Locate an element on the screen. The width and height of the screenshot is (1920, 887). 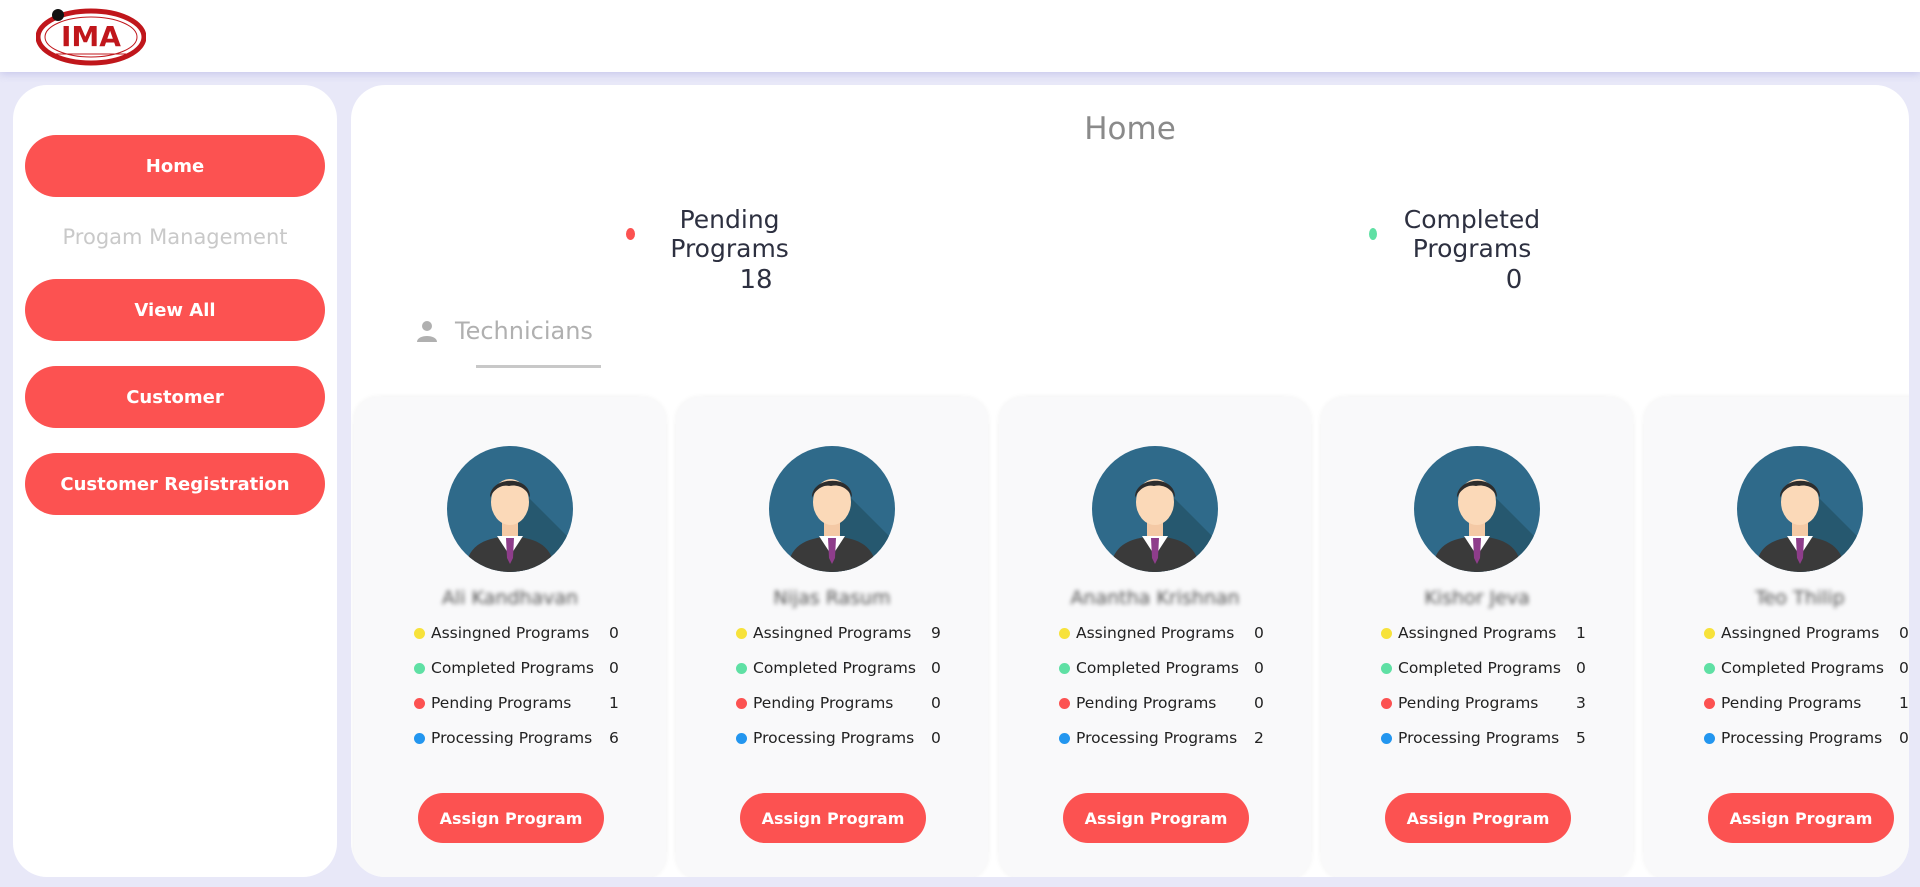
stat-row-processing: Processing Programs 0 is located at coordinates (856, 738).